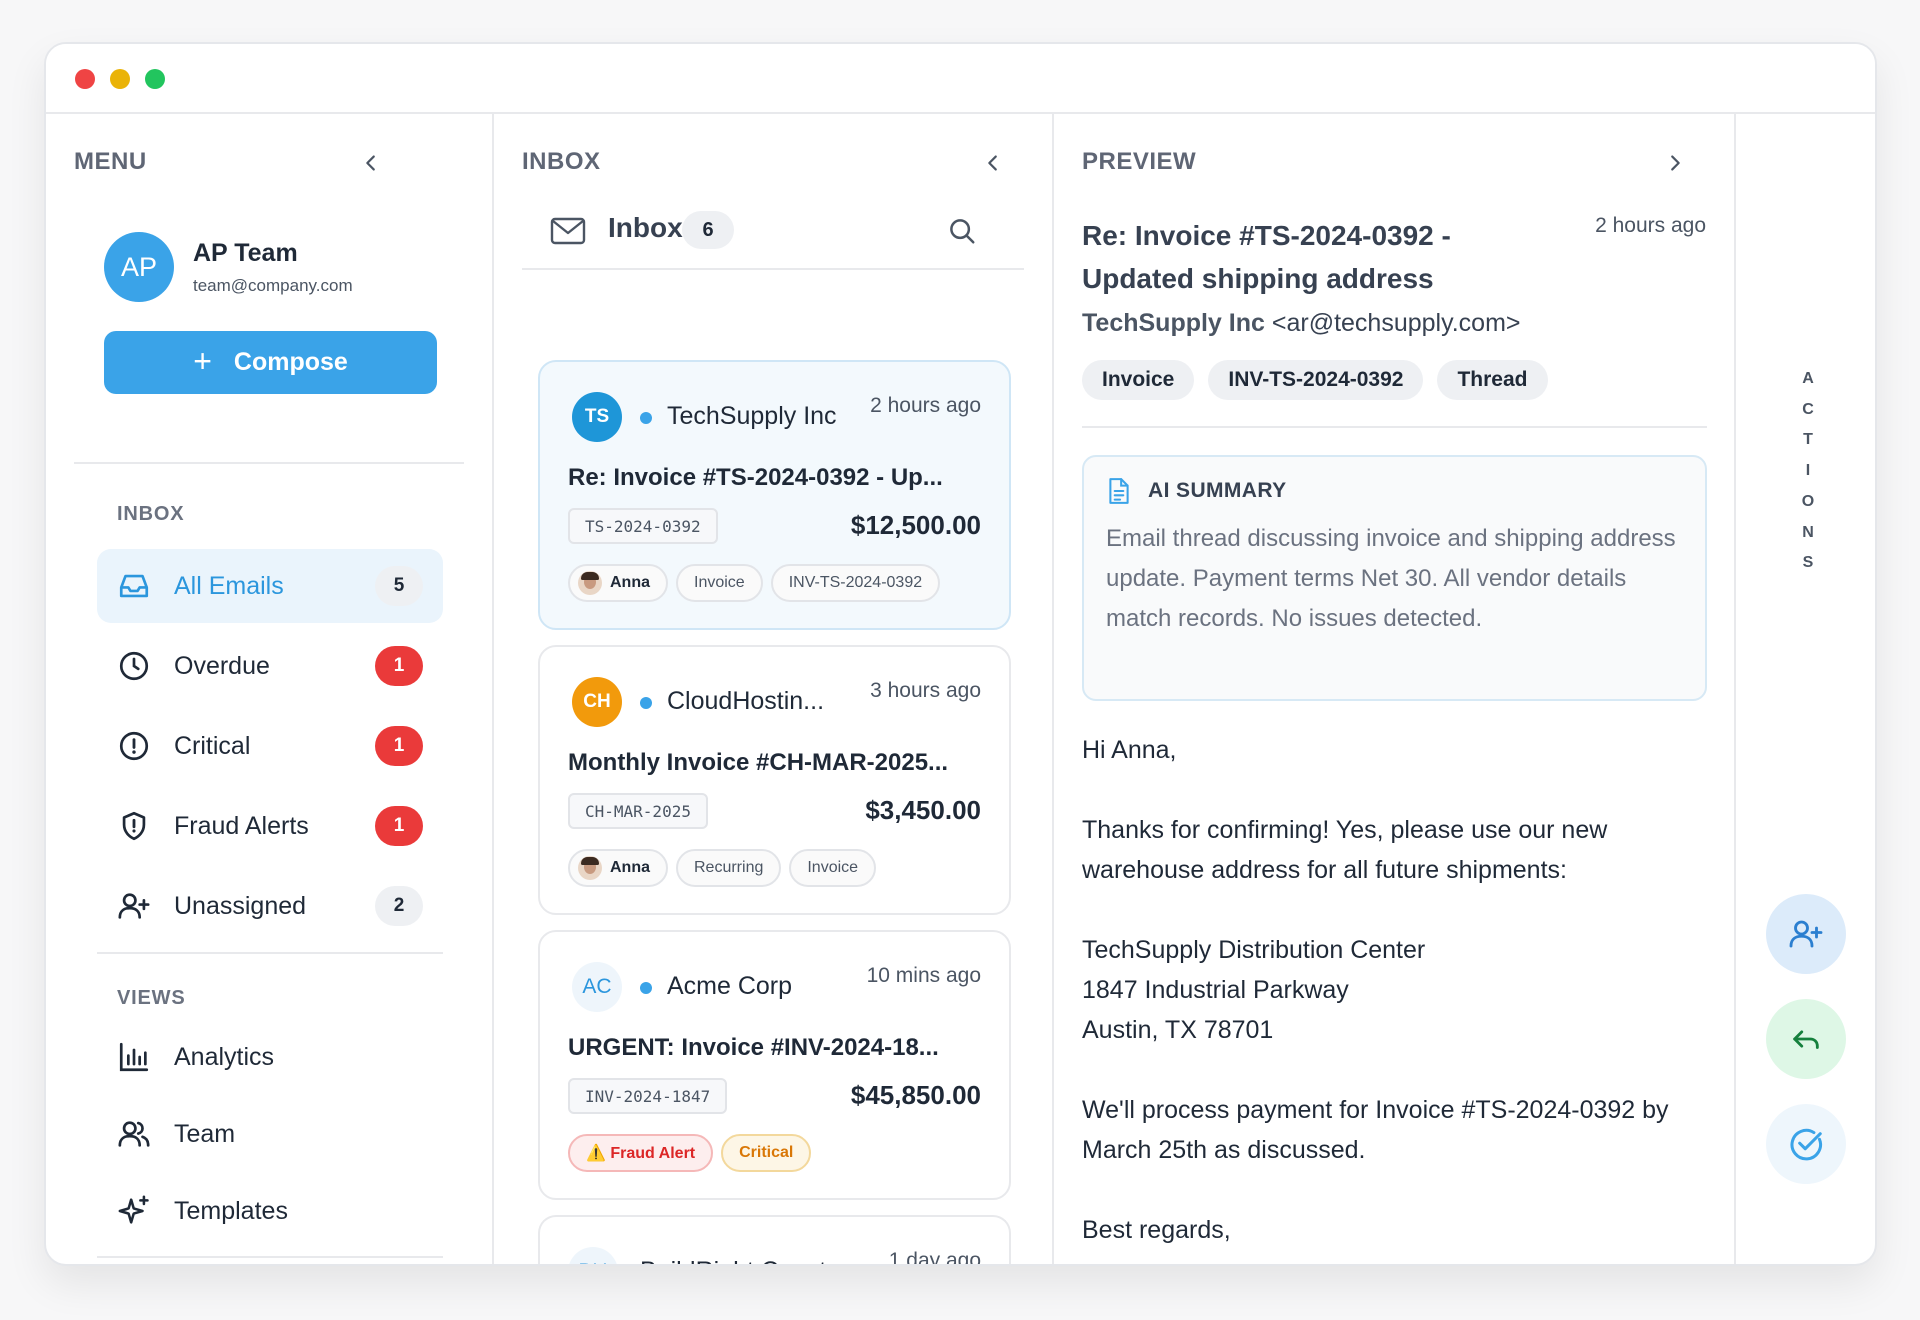 This screenshot has height=1320, width=1920. I want to click on compose-button: + Compose, so click(270, 362).